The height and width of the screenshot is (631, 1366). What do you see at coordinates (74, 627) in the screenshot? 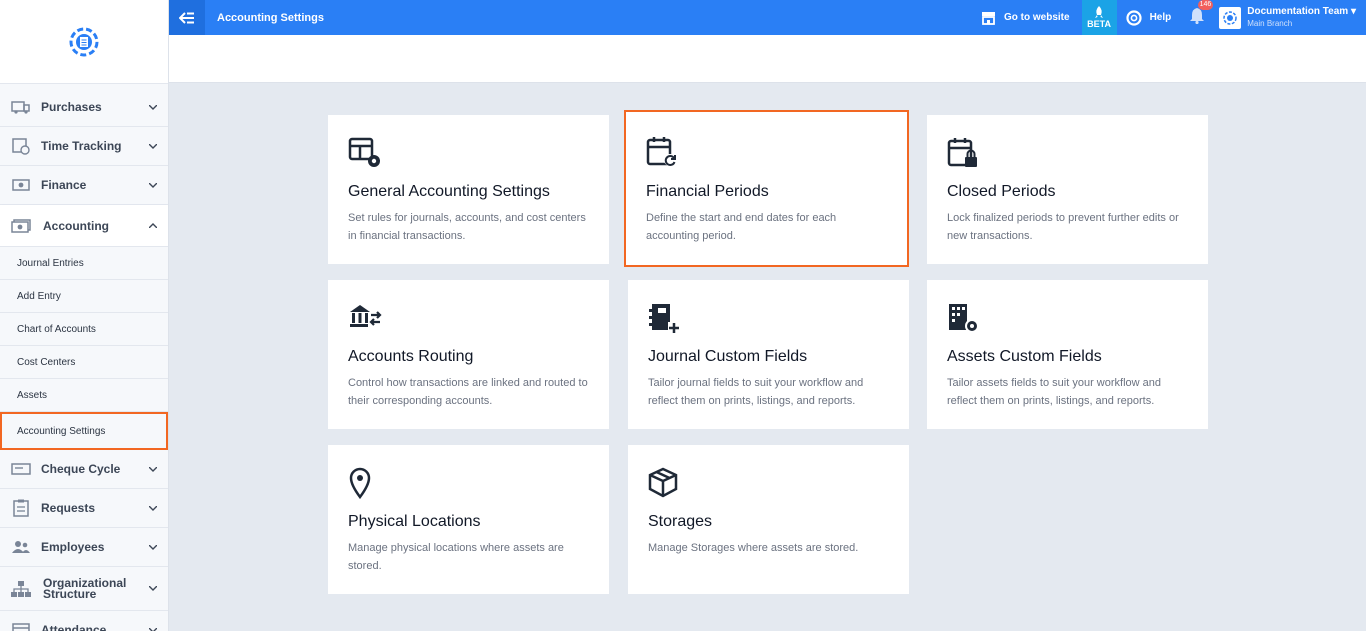
I see `sidebar-item-label: Attendance` at bounding box center [74, 627].